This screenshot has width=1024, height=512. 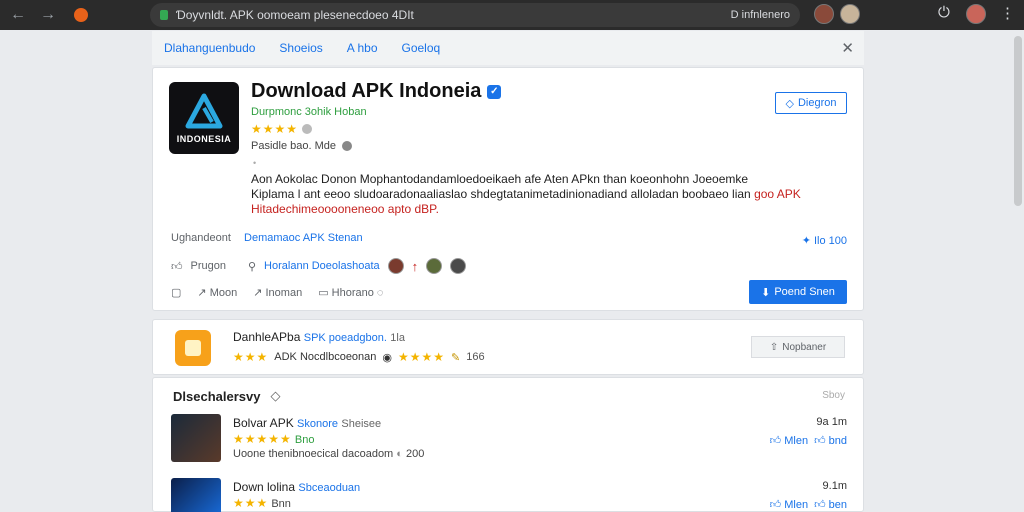 I want to click on bookmark-button: 👍︎ bnd, so click(x=830, y=440).